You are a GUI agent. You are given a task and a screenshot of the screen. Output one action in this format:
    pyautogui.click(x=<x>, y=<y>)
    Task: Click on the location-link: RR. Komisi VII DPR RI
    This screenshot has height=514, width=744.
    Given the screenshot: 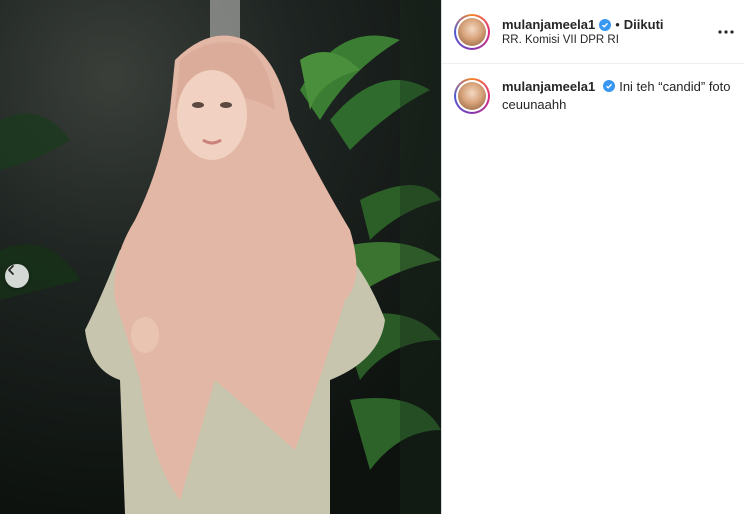 What is the action you would take?
    pyautogui.click(x=583, y=40)
    